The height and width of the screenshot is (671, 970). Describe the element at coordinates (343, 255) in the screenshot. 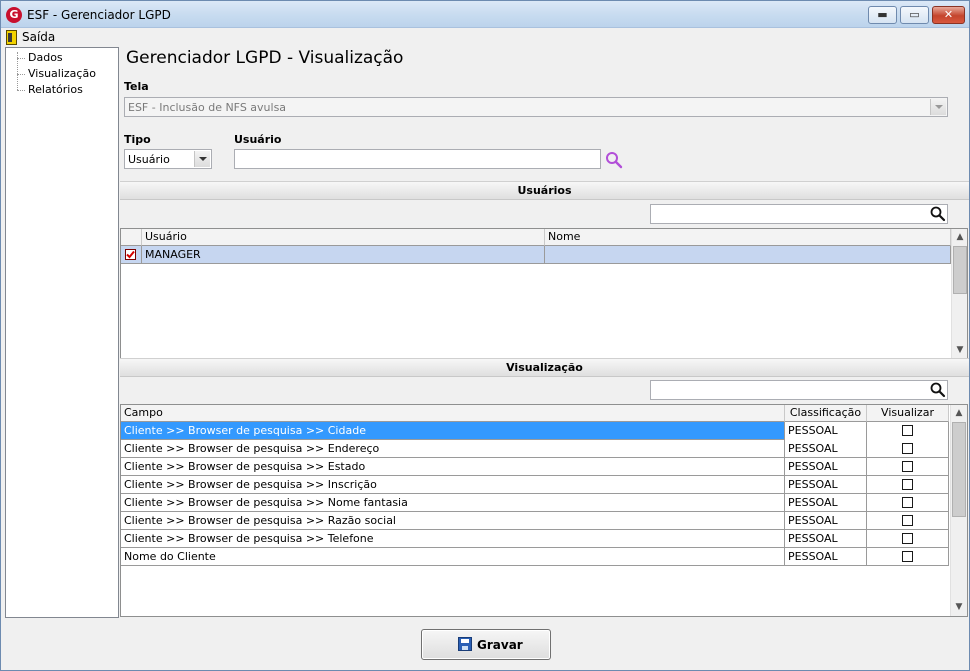

I see `cell-usuario: MANAGER` at that location.